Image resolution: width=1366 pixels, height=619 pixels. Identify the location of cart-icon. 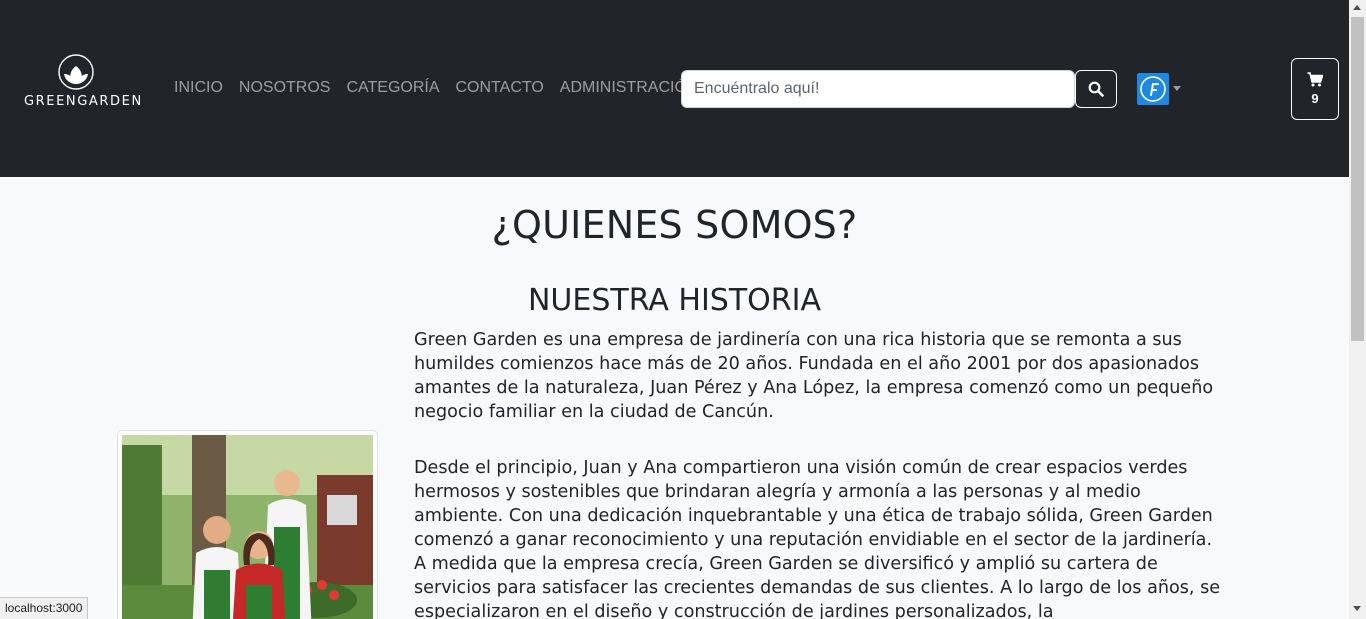
(1315, 79).